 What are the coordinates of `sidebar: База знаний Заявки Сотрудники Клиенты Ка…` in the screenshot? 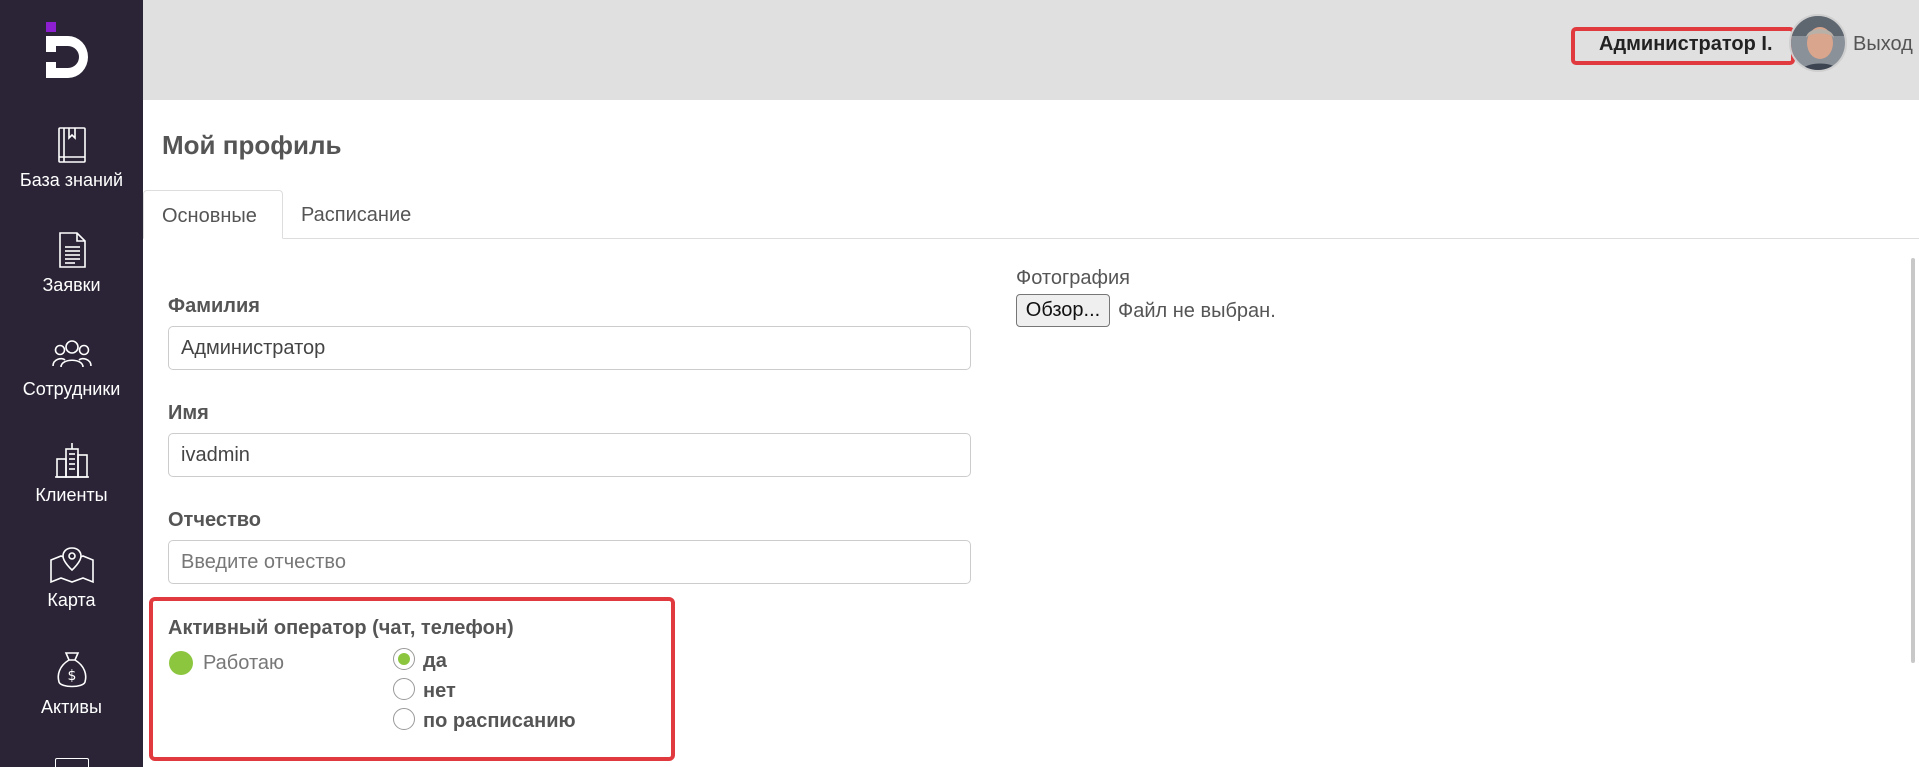 It's located at (71, 383).